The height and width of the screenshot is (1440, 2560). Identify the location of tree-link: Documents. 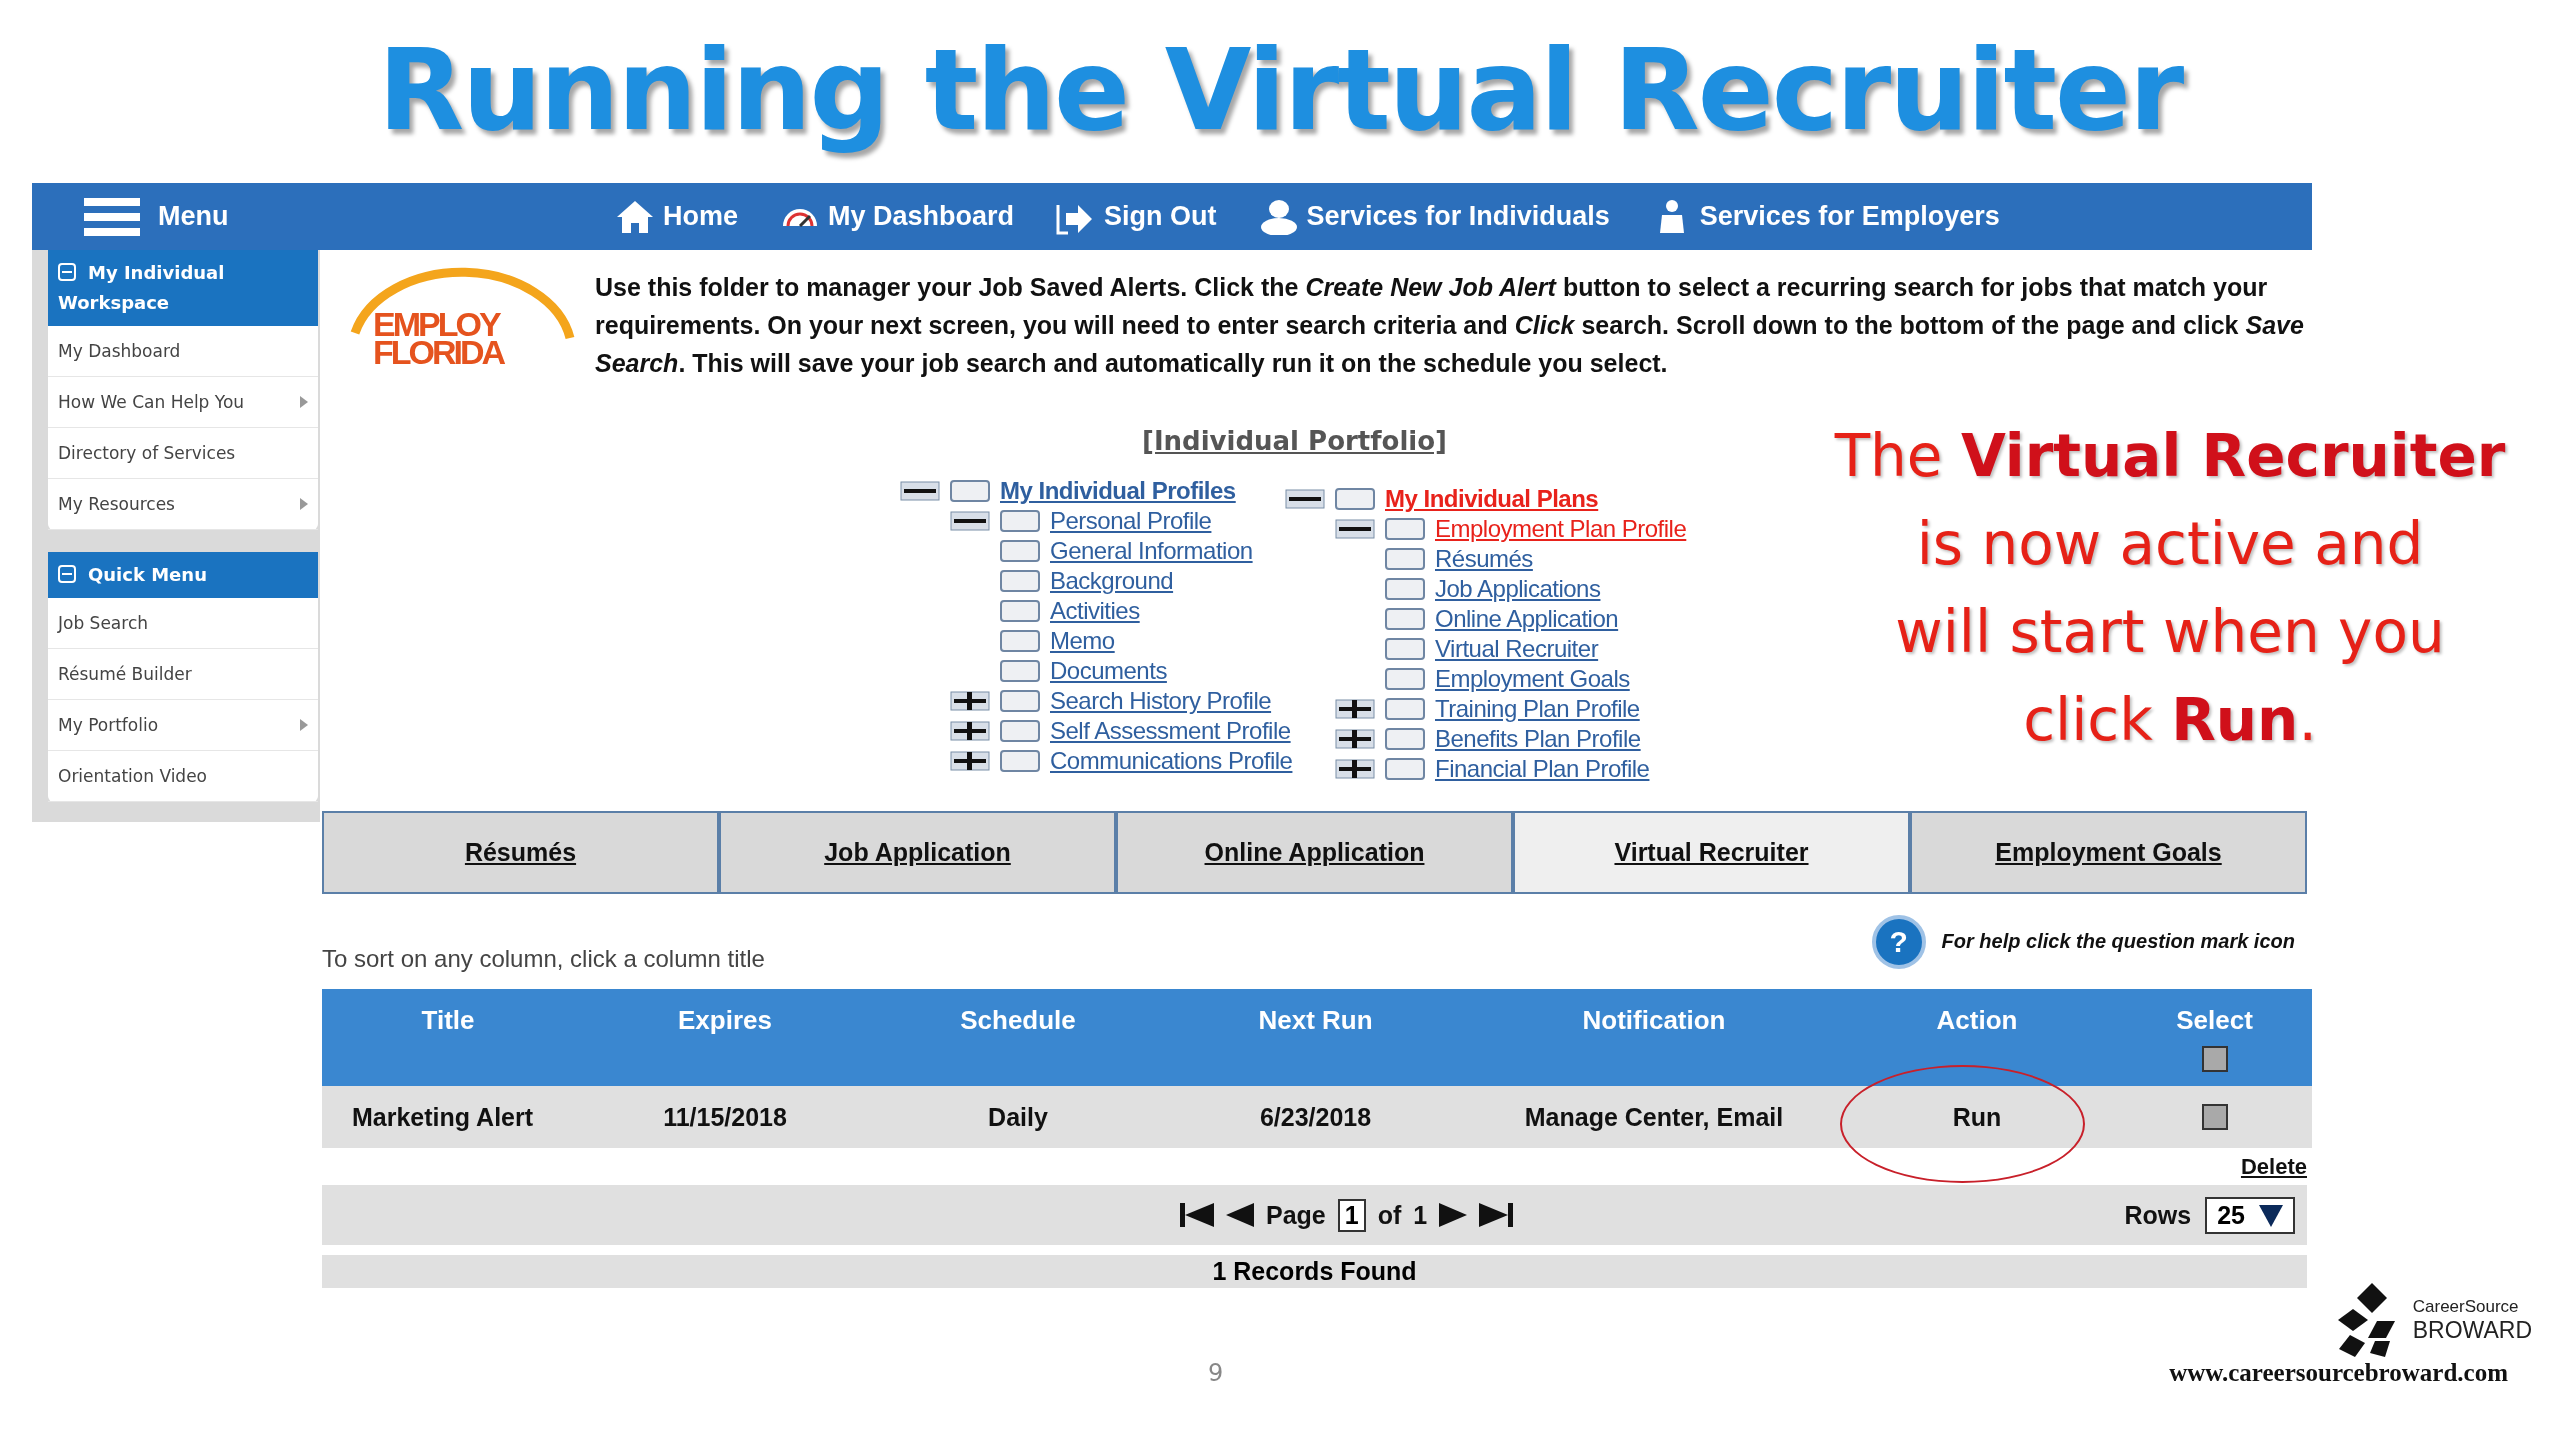
(1108, 671).